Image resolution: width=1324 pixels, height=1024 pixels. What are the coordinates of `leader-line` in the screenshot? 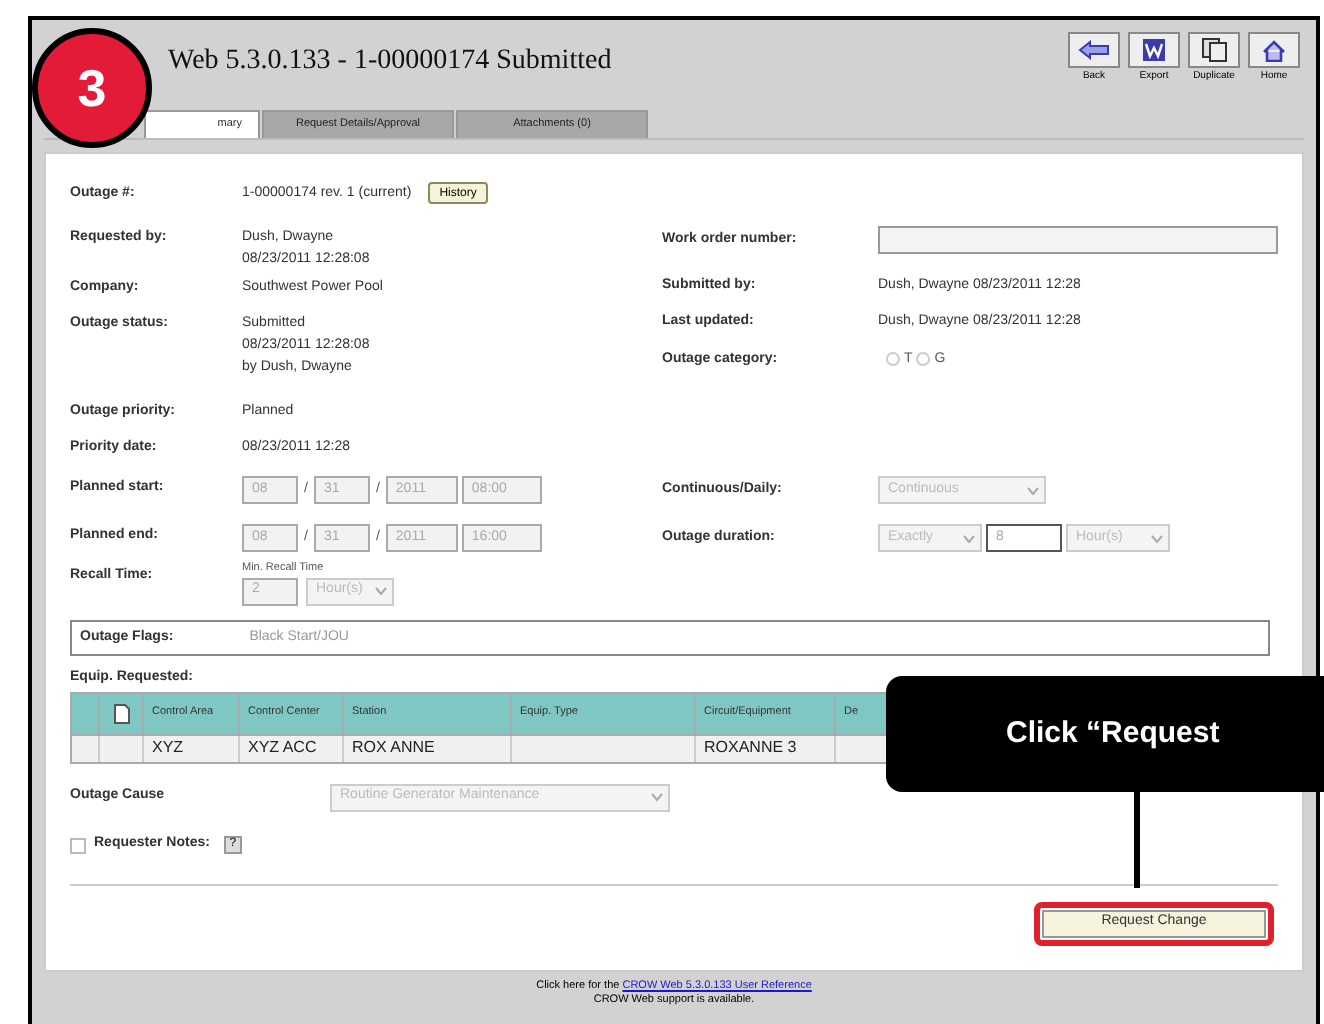 It's located at (1137, 838).